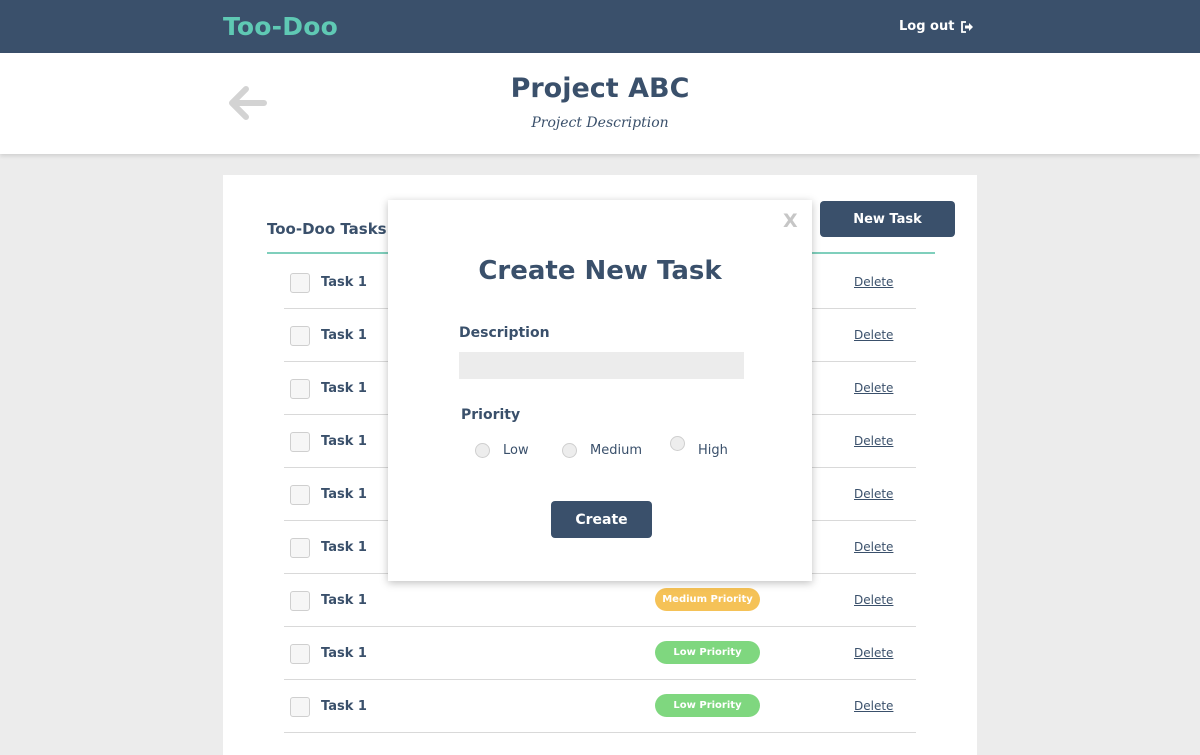  What do you see at coordinates (327, 229) in the screenshot?
I see `tasks-heading-label: Too-Doo Tasks` at bounding box center [327, 229].